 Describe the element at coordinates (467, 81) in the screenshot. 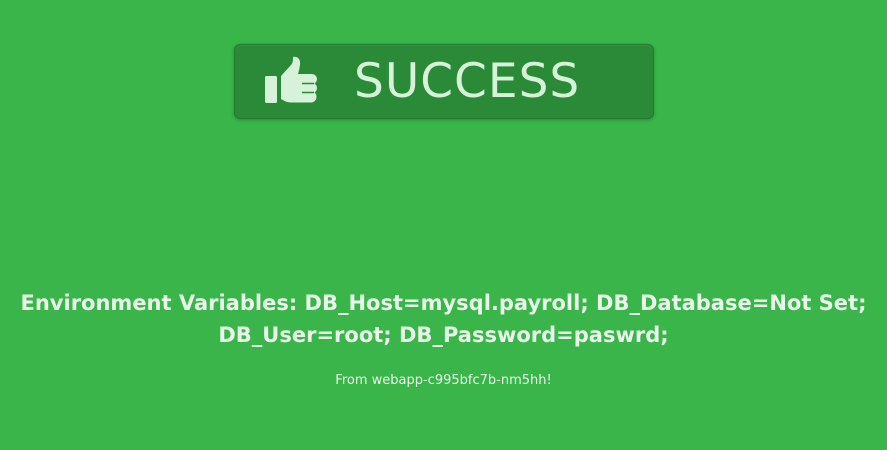

I see `success-label: SUCCESS` at that location.